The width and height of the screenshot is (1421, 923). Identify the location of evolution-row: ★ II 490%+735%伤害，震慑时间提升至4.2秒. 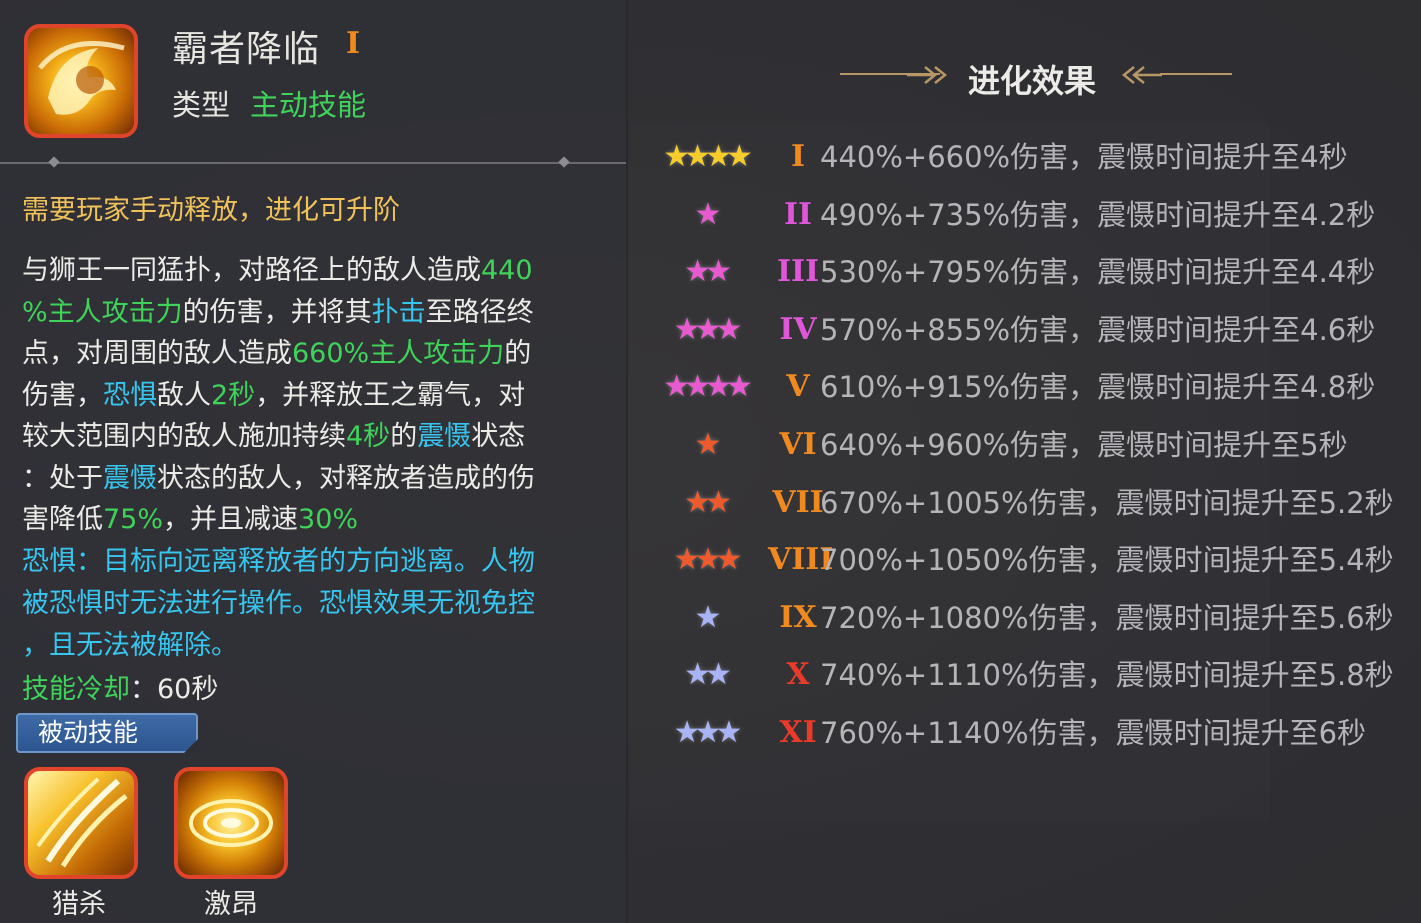
(1030, 215).